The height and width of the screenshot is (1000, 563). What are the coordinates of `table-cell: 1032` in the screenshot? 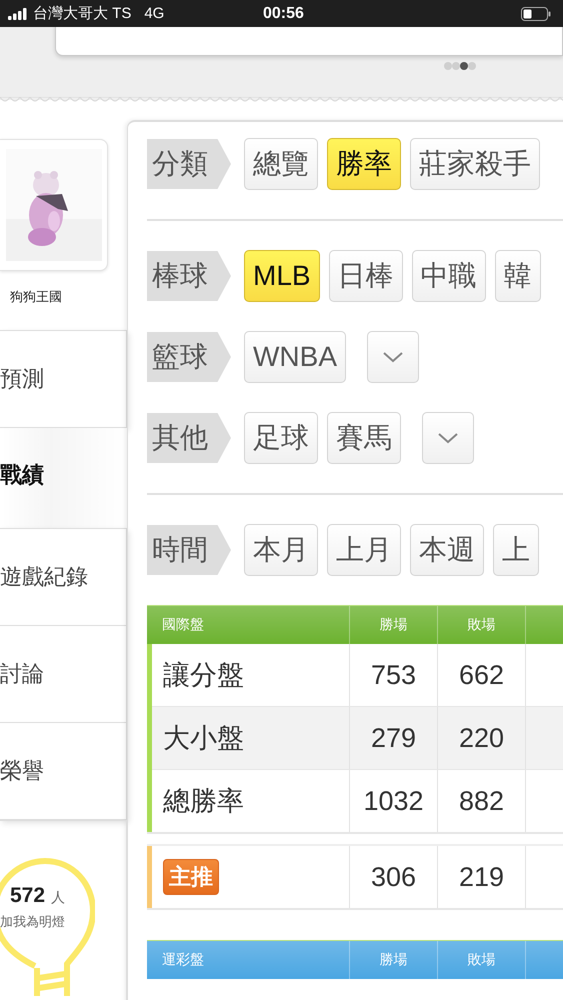 It's located at (393, 801).